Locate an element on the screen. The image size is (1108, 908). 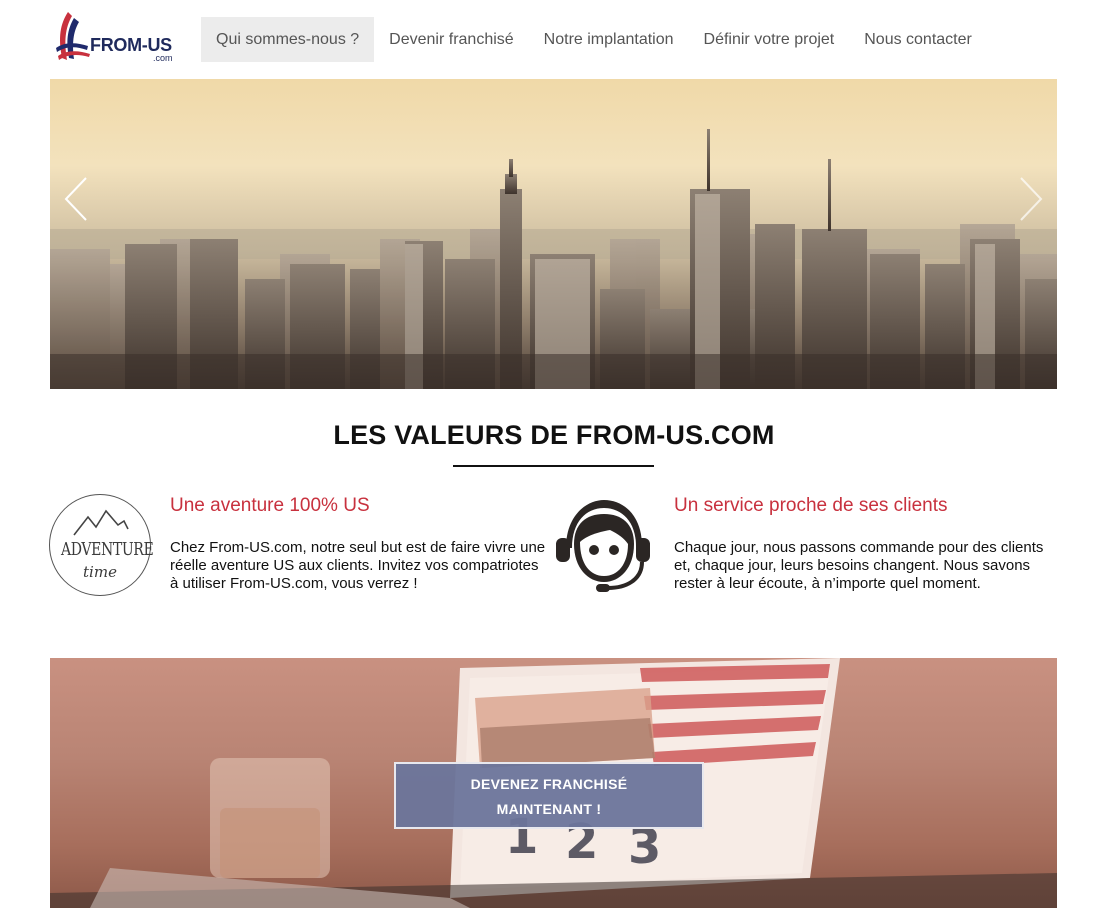
nav-item-devenir-franchise: Devenir franchisé is located at coordinates (451, 39).